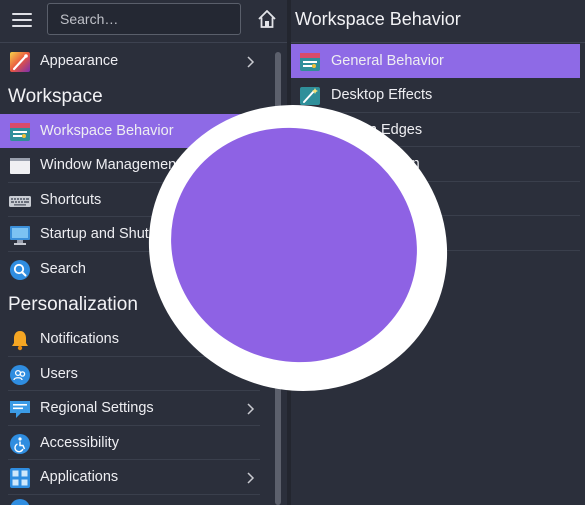  Describe the element at coordinates (20, 235) in the screenshot. I see `startup-shutdown-icon` at that location.